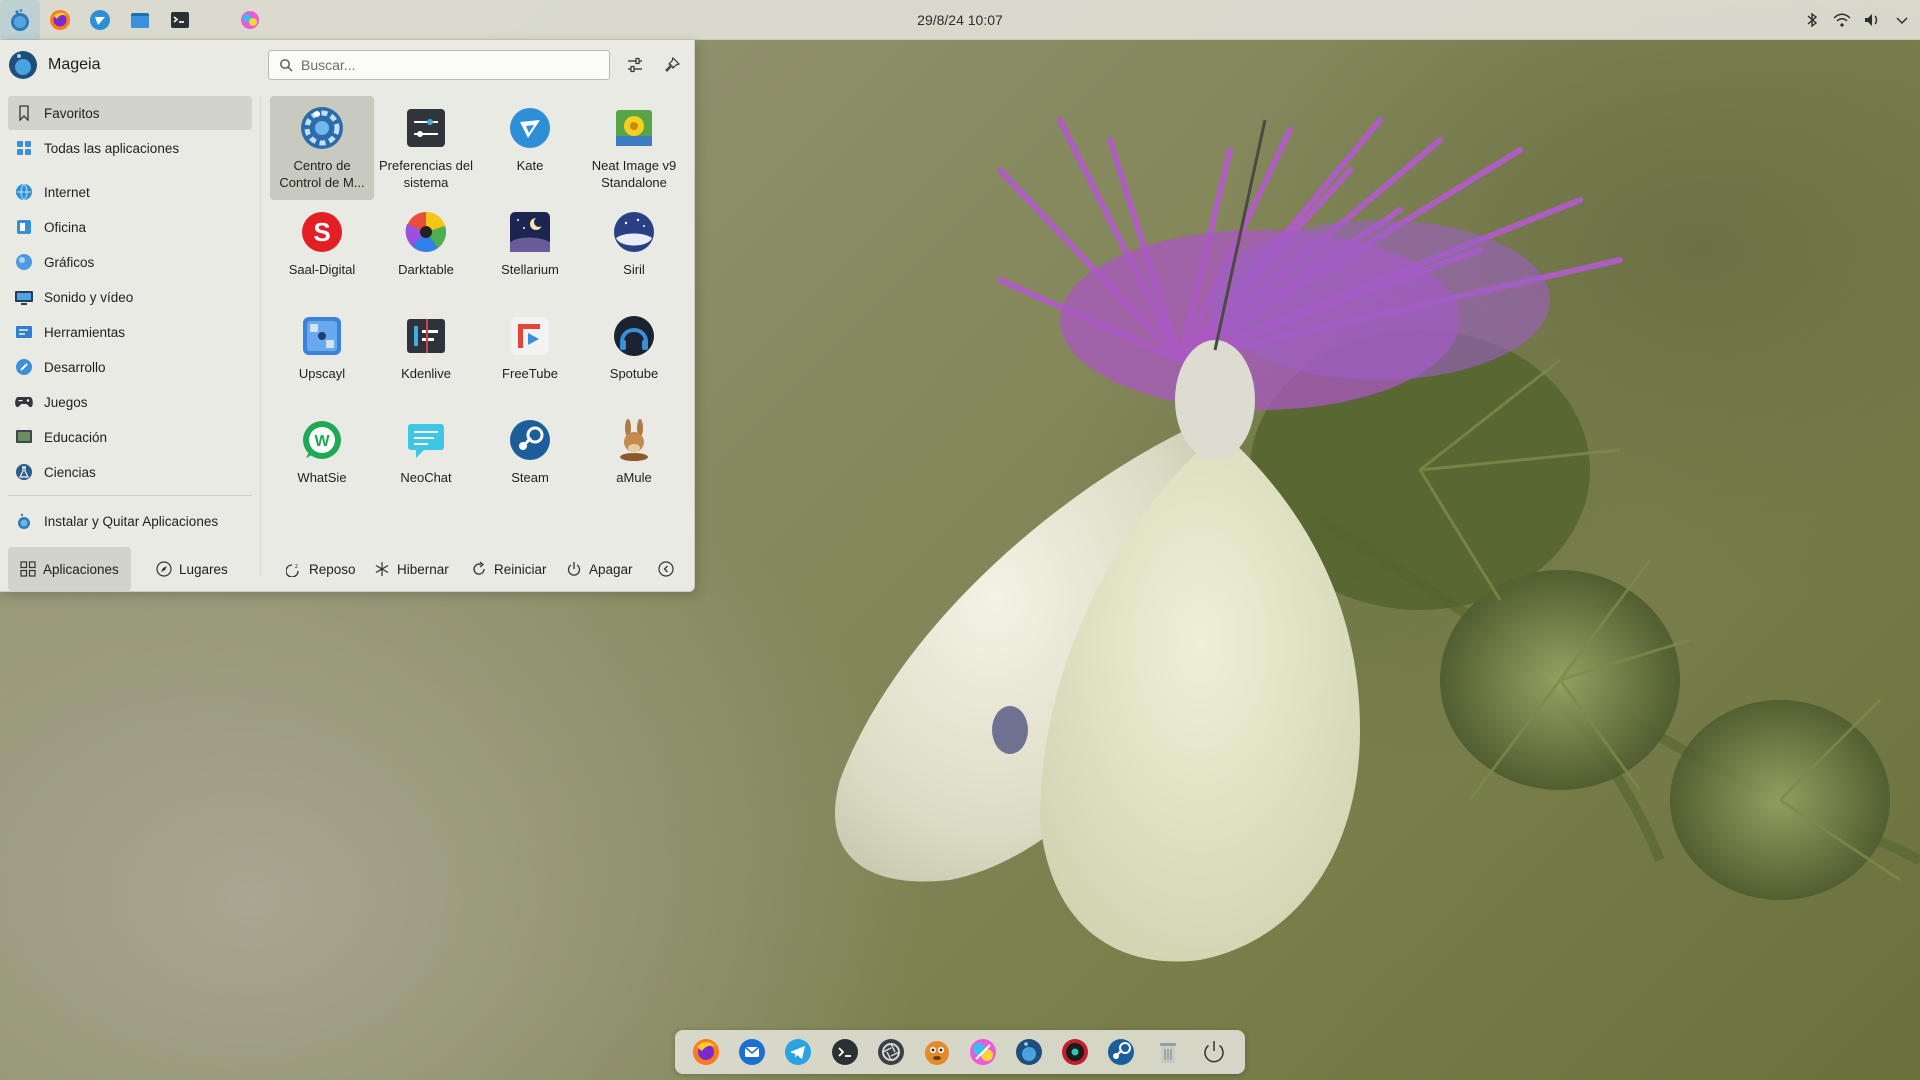  What do you see at coordinates (479, 568) in the screenshot?
I see `restart-icon` at bounding box center [479, 568].